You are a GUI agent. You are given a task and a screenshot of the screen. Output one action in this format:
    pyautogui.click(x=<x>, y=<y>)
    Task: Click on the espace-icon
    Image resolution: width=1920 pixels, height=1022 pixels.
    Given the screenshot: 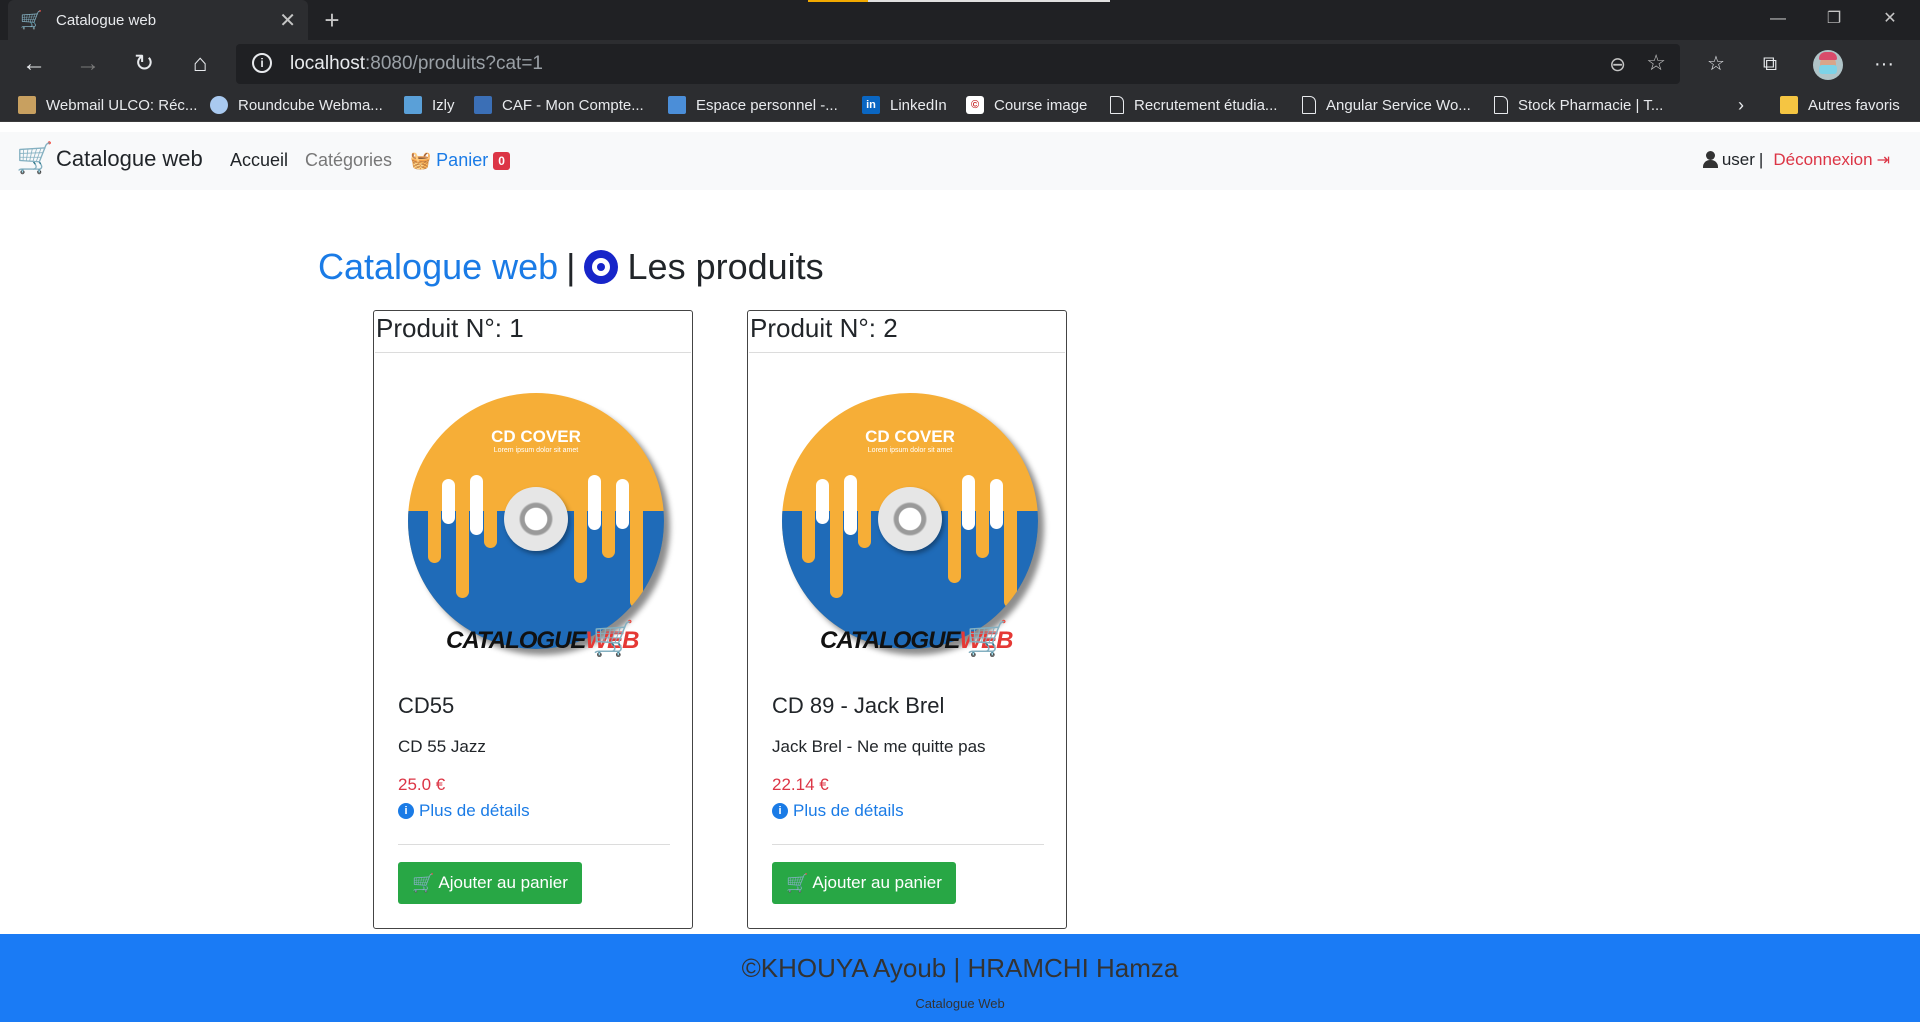 What is the action you would take?
    pyautogui.click(x=677, y=105)
    